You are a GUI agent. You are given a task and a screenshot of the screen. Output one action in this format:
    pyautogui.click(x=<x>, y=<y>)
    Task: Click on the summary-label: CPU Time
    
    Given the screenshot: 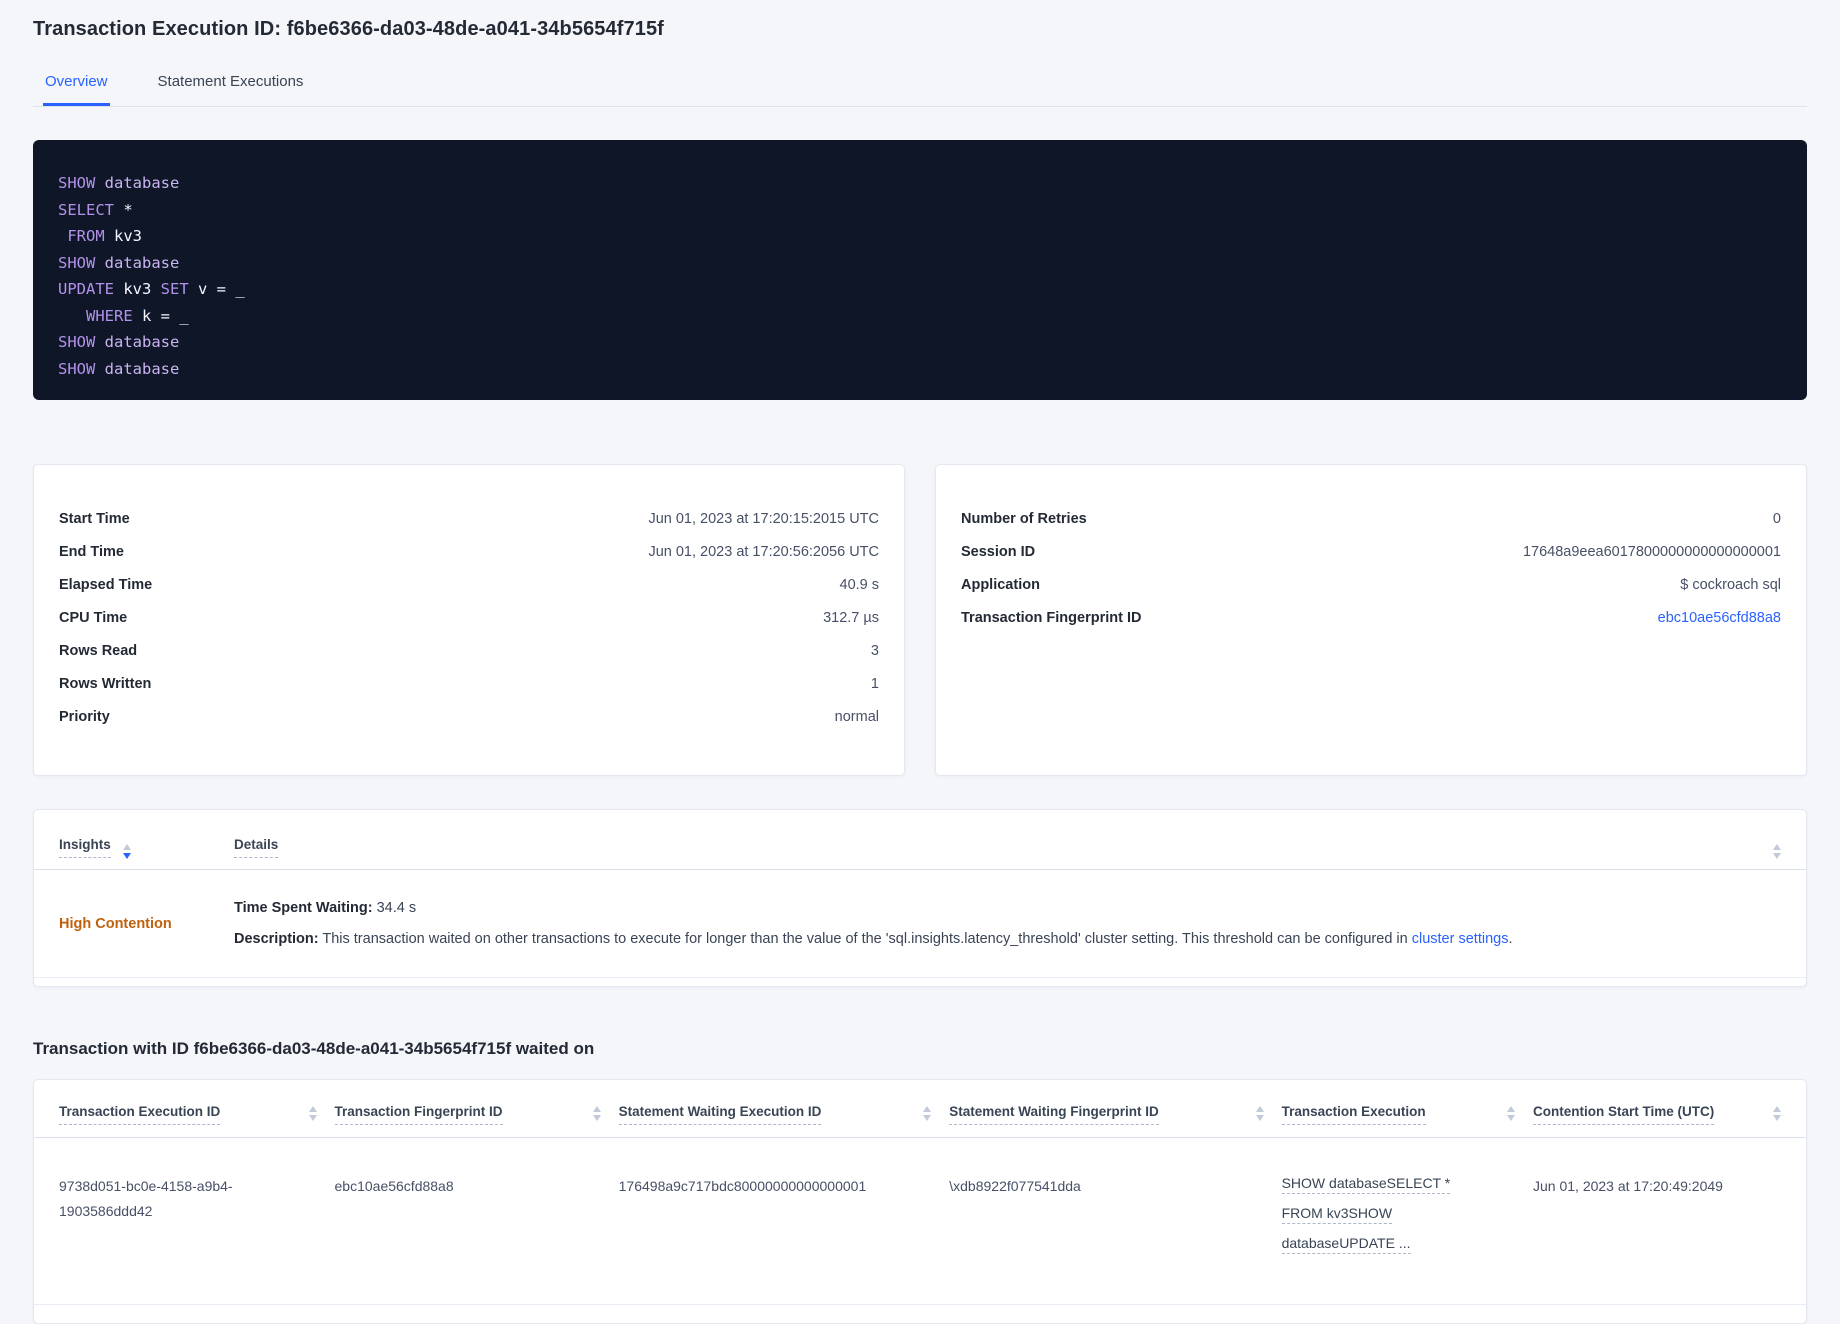 What is the action you would take?
    pyautogui.click(x=93, y=617)
    